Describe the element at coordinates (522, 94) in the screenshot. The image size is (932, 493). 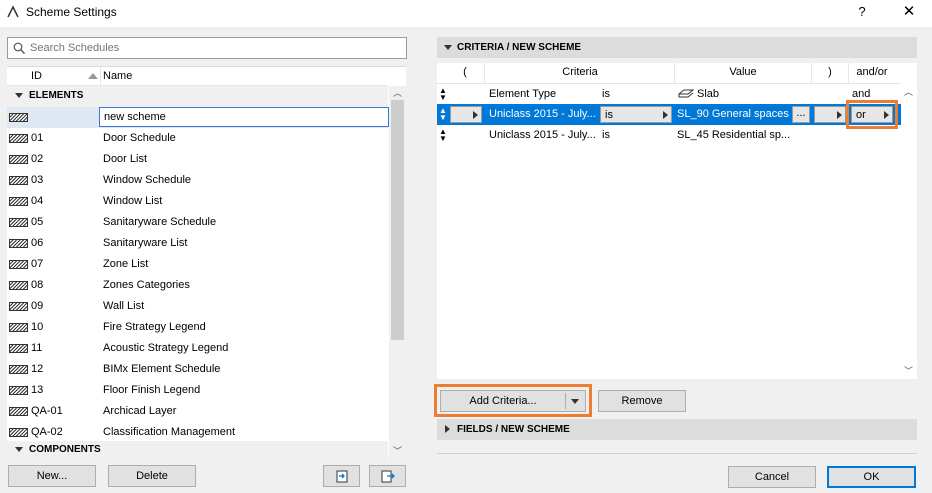
I see `criteria-cell: Element Type` at that location.